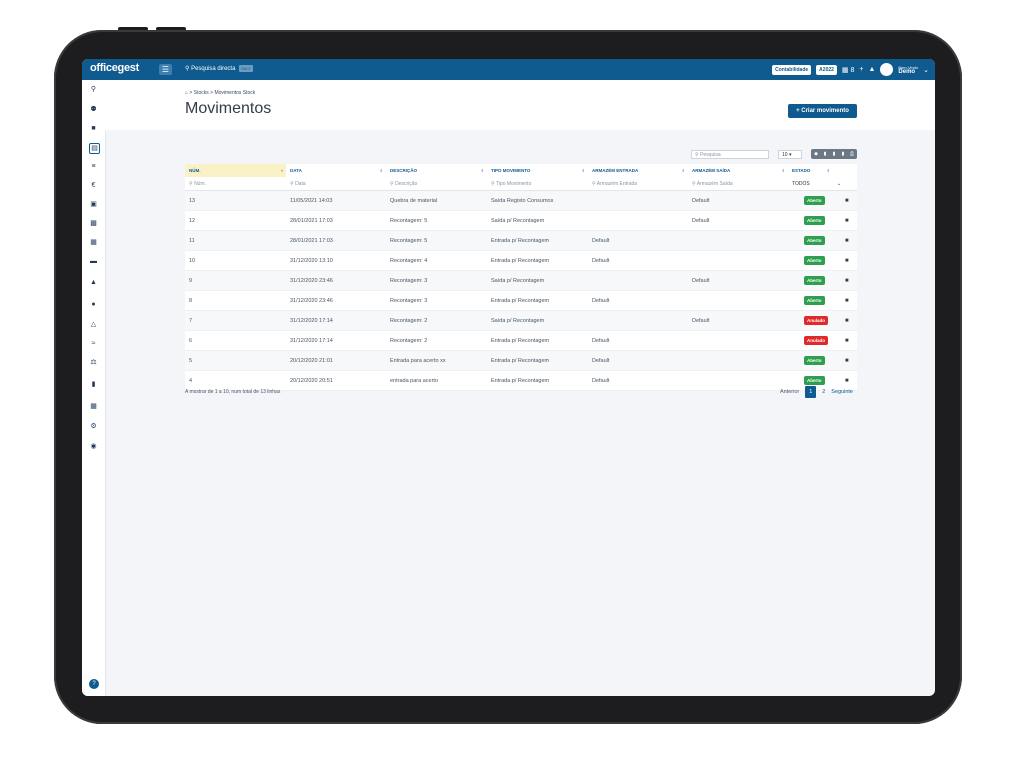 Image resolution: width=1024 pixels, height=759 pixels. I want to click on breadcrumb-movimentos: Movimentos Stock, so click(234, 93).